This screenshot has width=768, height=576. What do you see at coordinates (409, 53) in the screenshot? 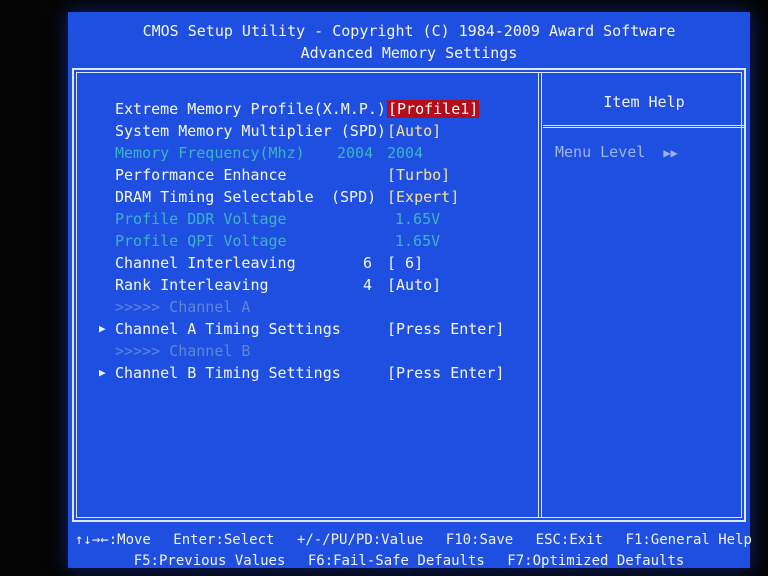
I see `page-title: Advanced Memory Settings` at bounding box center [409, 53].